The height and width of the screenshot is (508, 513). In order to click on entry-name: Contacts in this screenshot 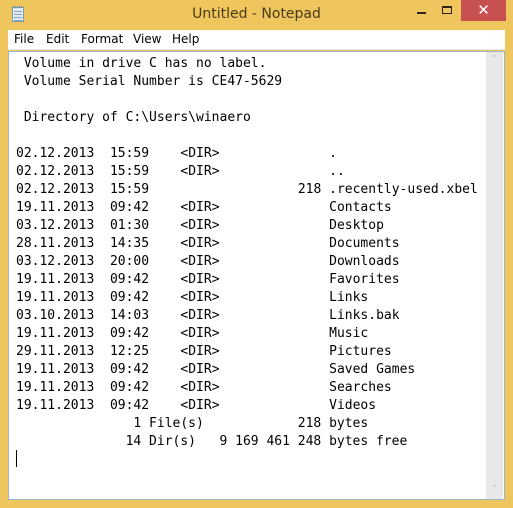, I will do `click(360, 207)`.